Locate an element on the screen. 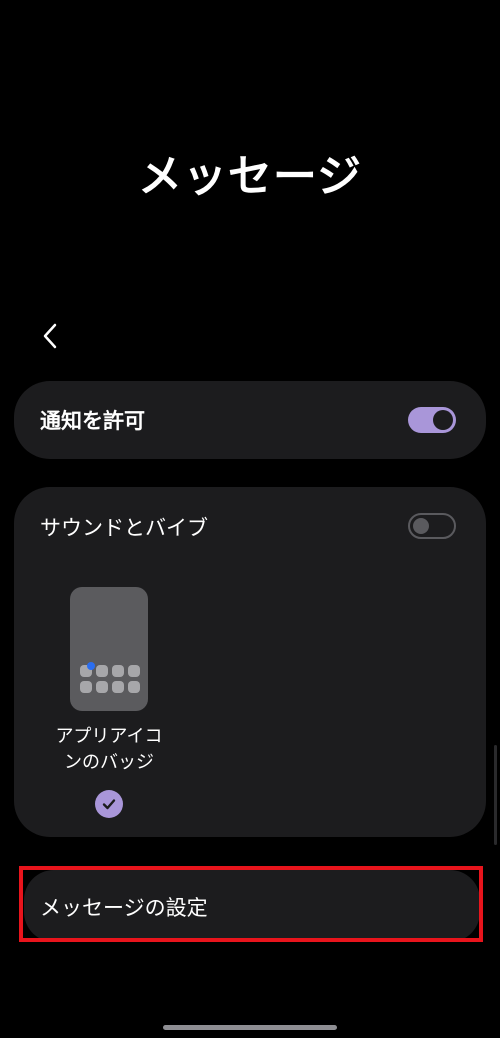 Image resolution: width=500 pixels, height=1038 pixels. phone-preview-image is located at coordinates (109, 649).